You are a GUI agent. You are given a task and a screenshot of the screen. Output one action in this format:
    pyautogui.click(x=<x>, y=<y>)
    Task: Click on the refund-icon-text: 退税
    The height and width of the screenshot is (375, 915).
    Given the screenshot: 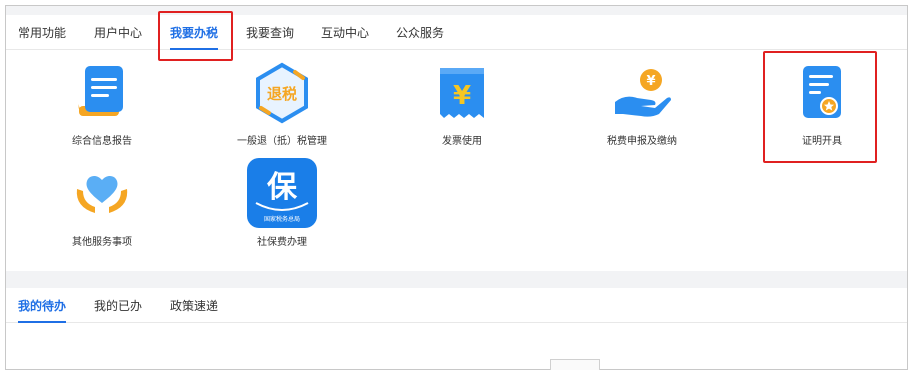 What is the action you would take?
    pyautogui.click(x=282, y=94)
    